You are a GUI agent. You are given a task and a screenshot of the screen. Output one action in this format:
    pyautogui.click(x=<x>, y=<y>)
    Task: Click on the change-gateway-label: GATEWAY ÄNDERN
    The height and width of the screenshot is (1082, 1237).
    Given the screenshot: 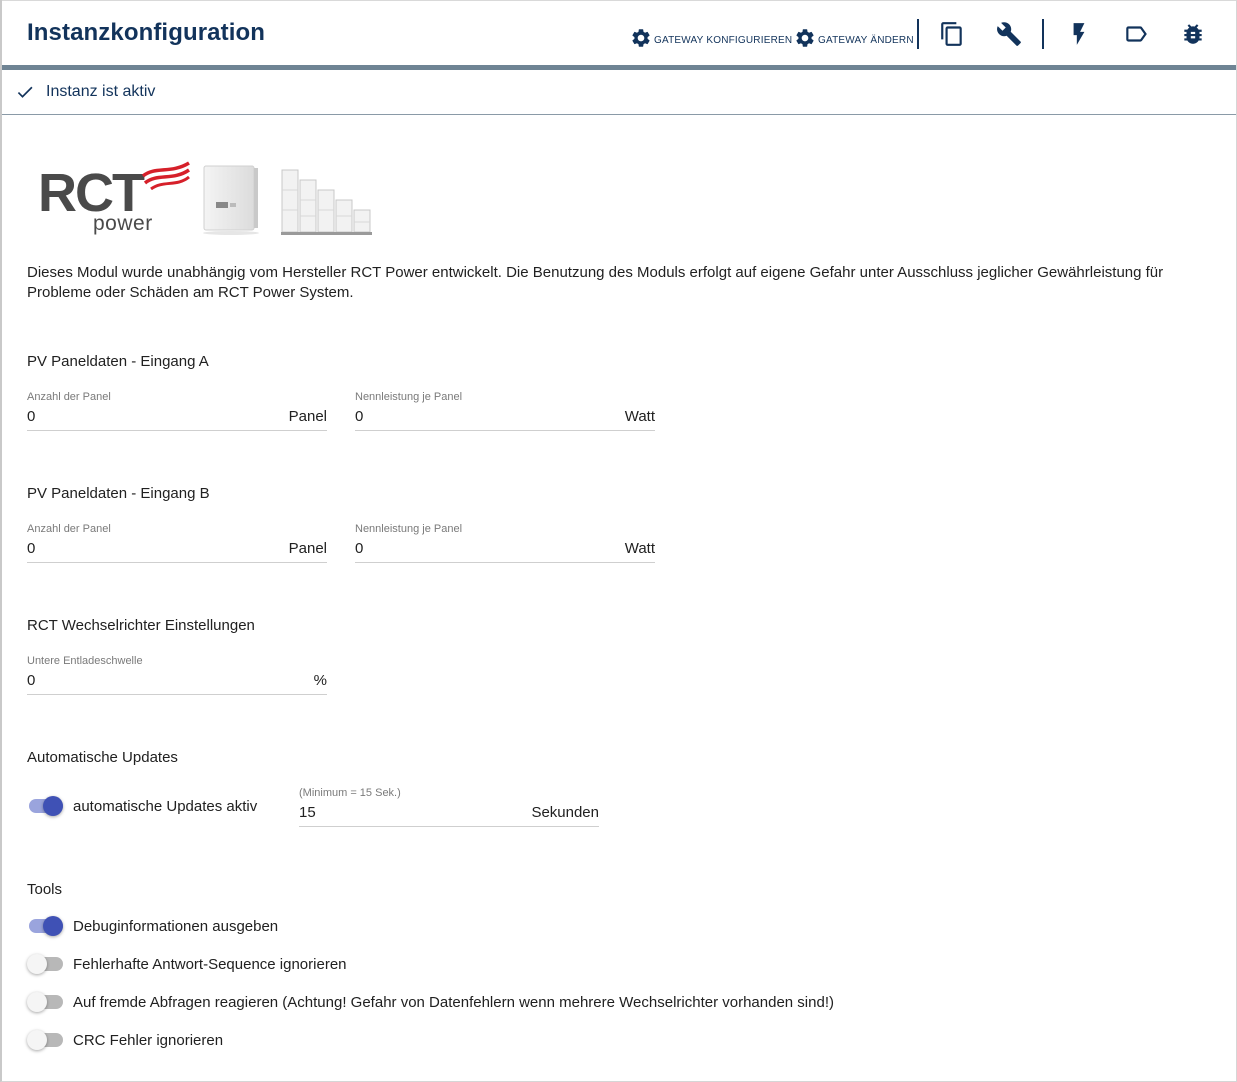 What is the action you would take?
    pyautogui.click(x=866, y=40)
    